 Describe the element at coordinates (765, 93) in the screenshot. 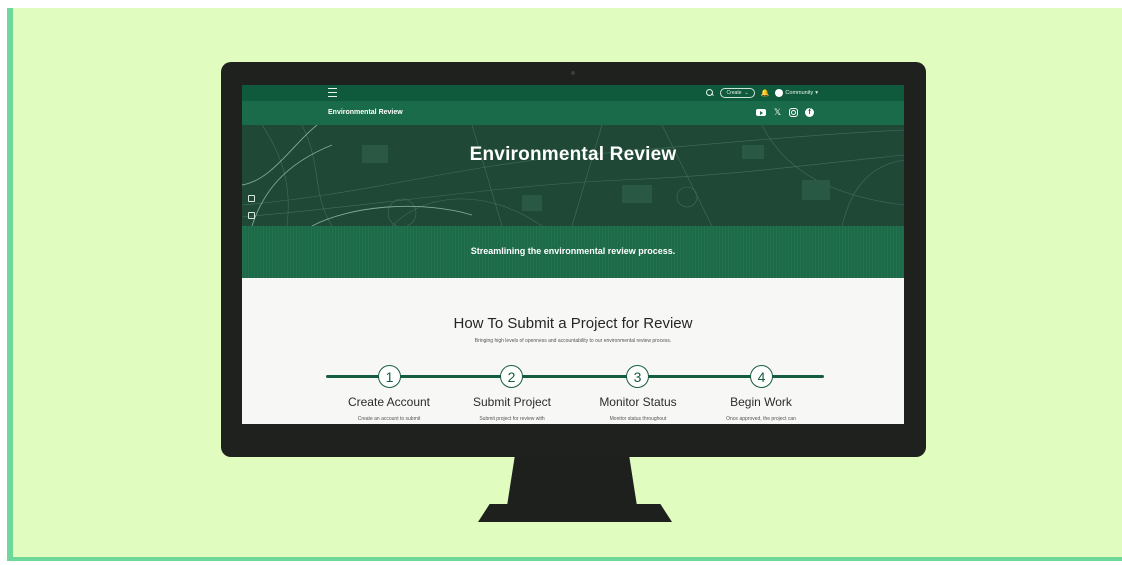

I see `bell-icon: 🔔` at that location.